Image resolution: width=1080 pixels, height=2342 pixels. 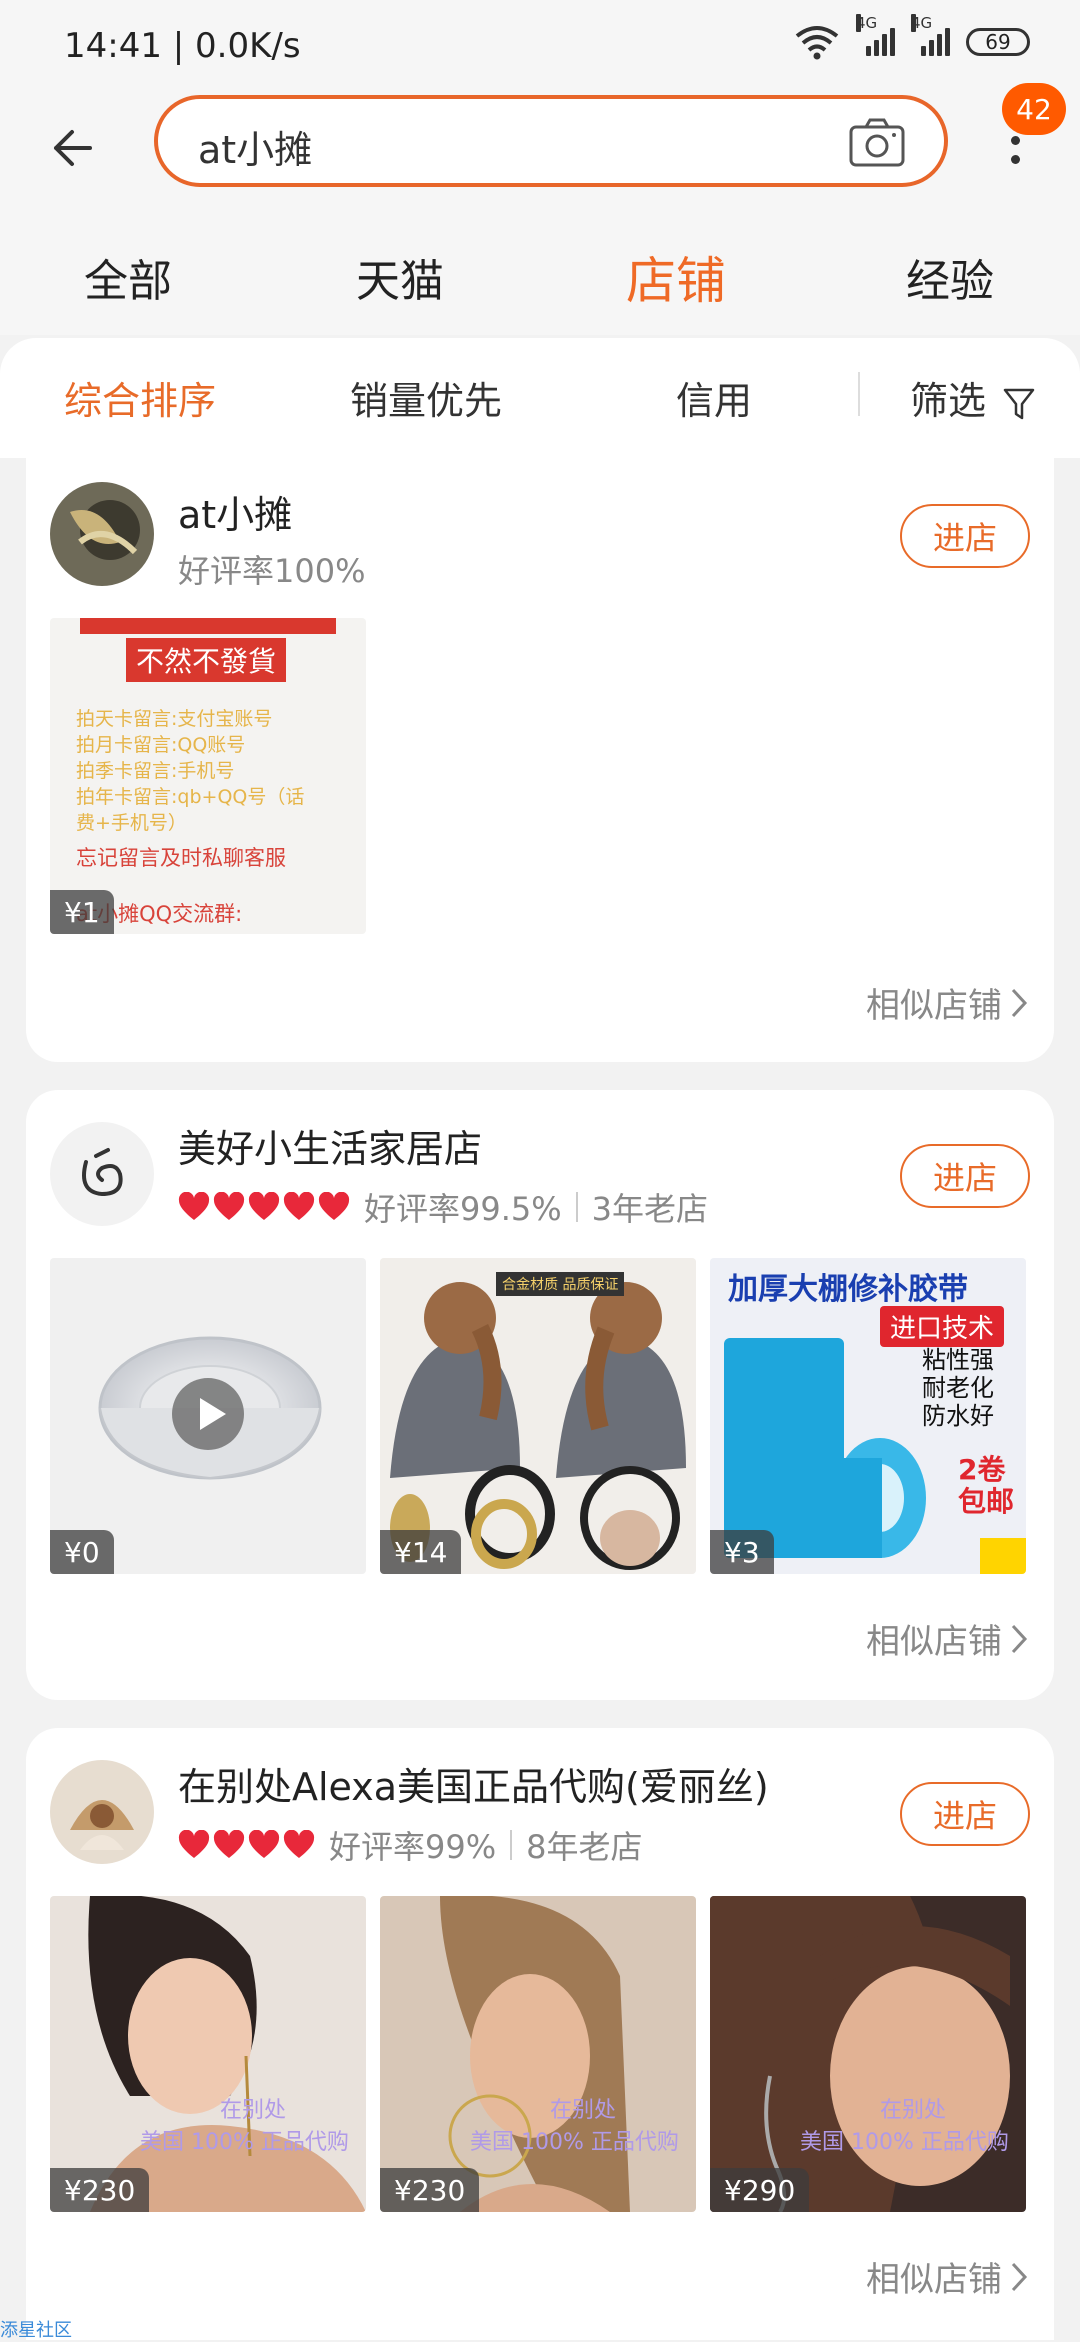 I want to click on back-button, so click(x=75, y=148).